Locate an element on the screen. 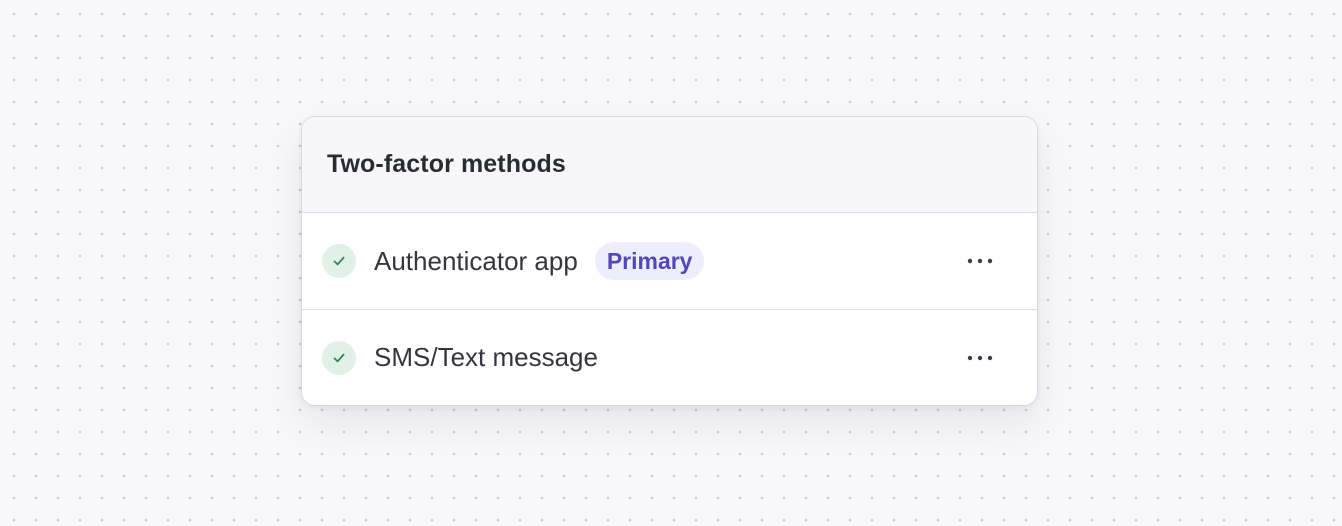  method-label: SMS/Text message is located at coordinates (486, 357).